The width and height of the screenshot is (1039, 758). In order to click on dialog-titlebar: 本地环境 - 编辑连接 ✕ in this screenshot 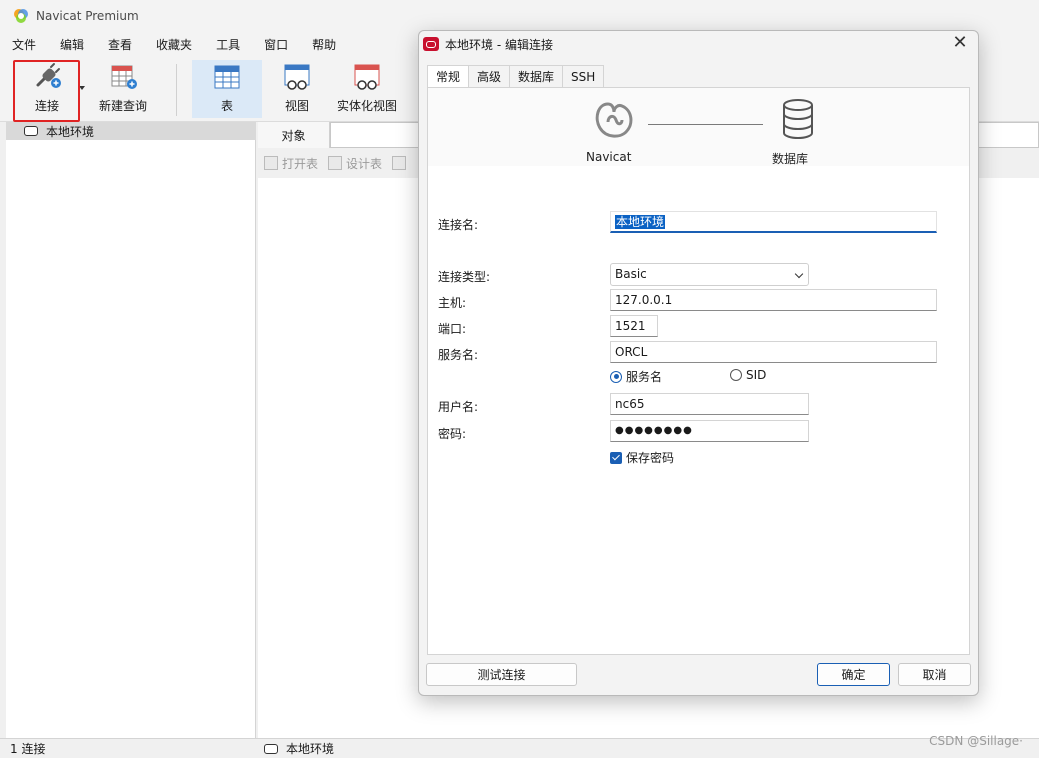, I will do `click(698, 44)`.